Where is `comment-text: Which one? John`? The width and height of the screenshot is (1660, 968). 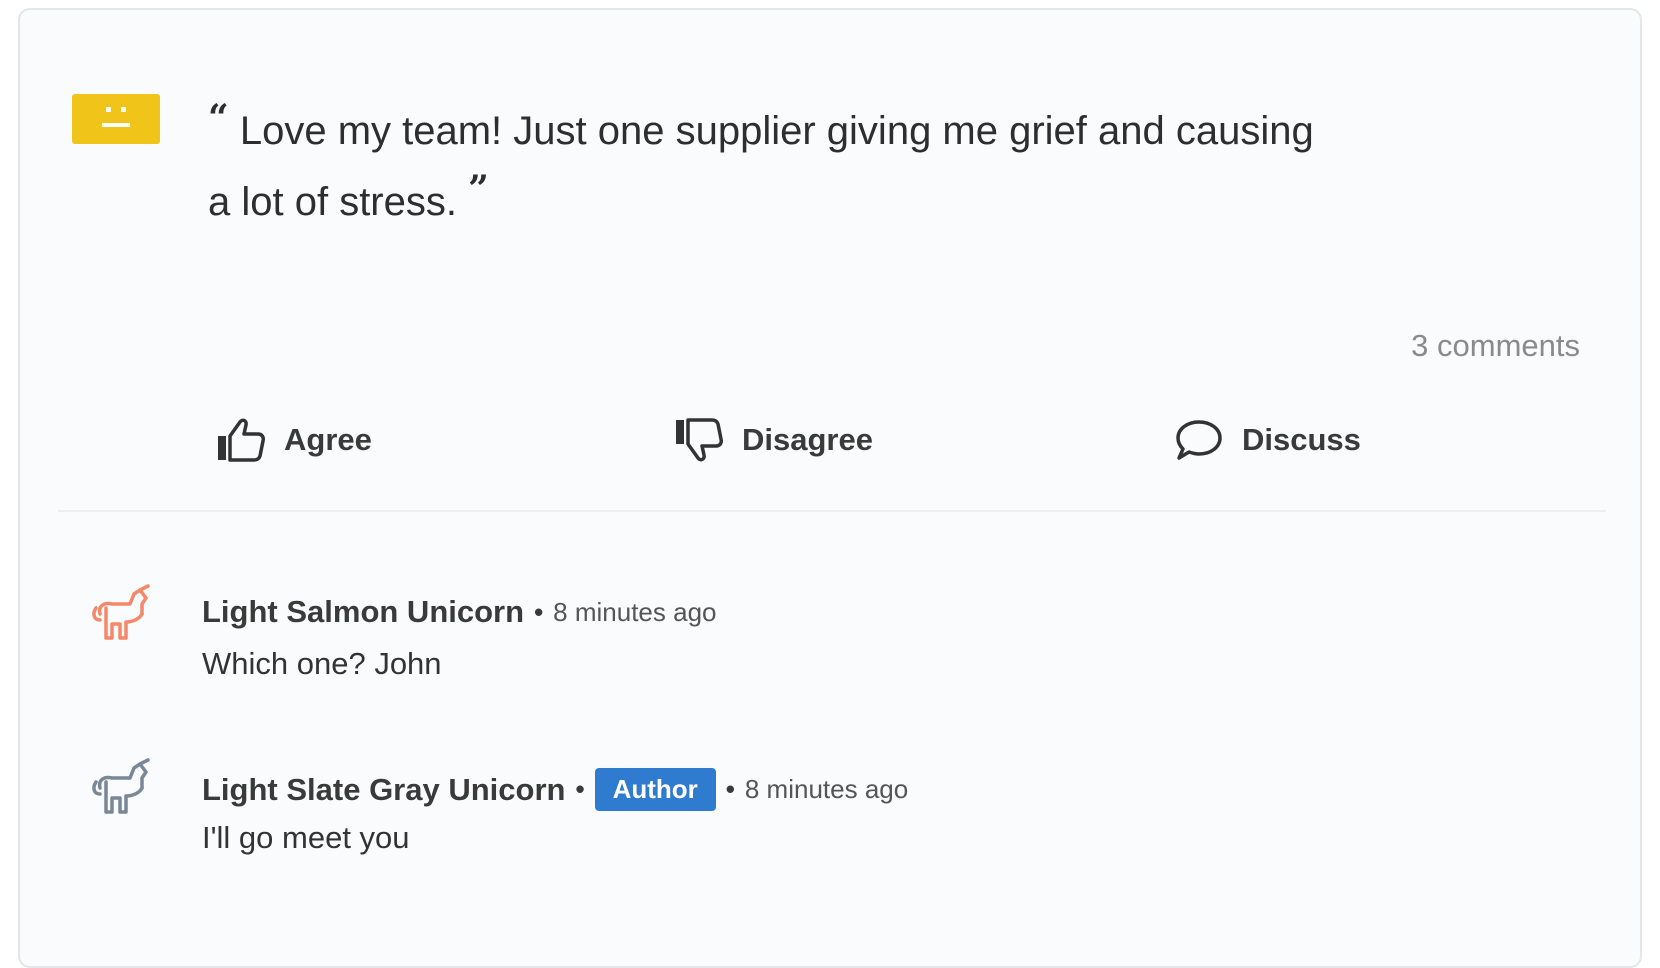
comment-text: Which one? John is located at coordinates (322, 663).